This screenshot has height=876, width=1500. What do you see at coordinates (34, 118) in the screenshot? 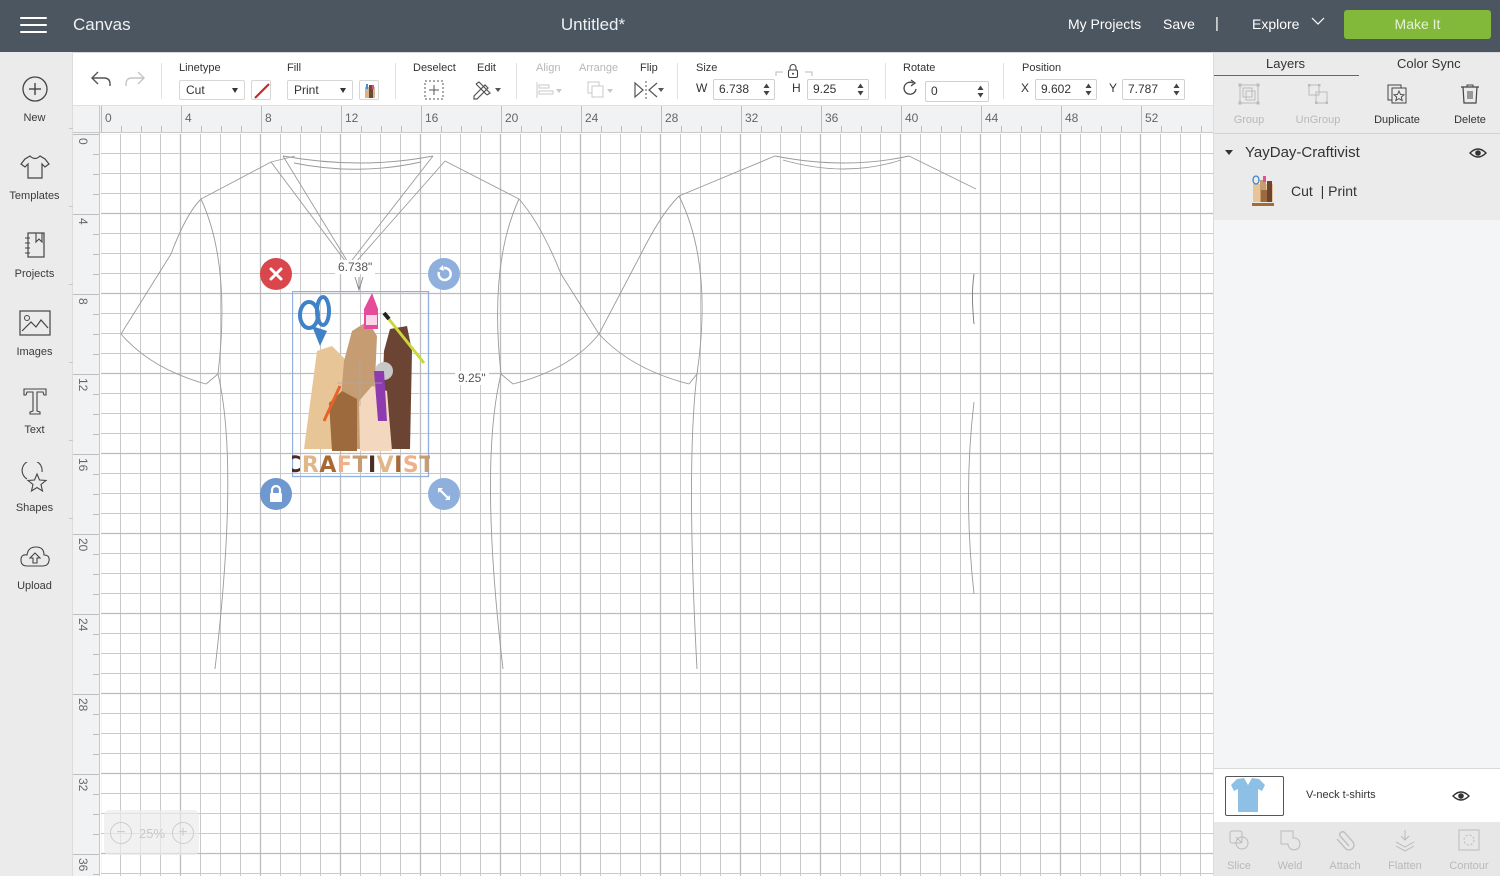
I see `sidebar-item-label: New` at bounding box center [34, 118].